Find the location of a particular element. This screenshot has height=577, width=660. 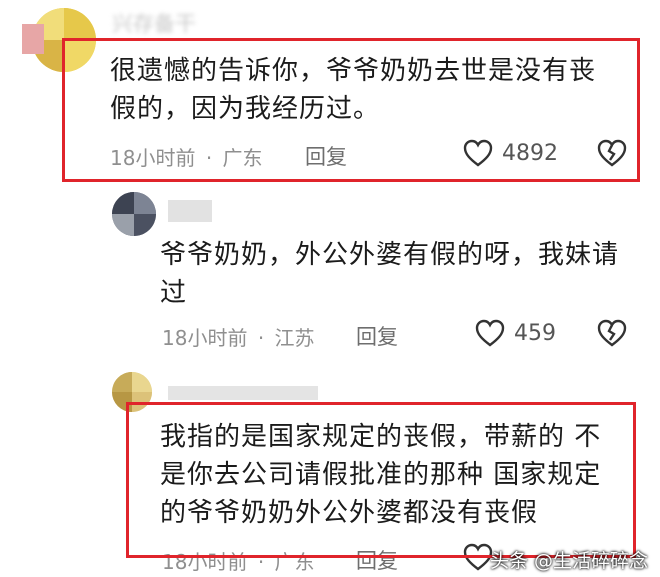

heart-outline-icon is located at coordinates (490, 333).